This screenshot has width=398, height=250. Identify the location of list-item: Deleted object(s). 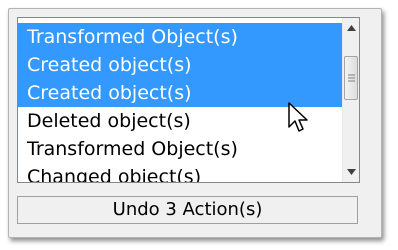
(180, 121).